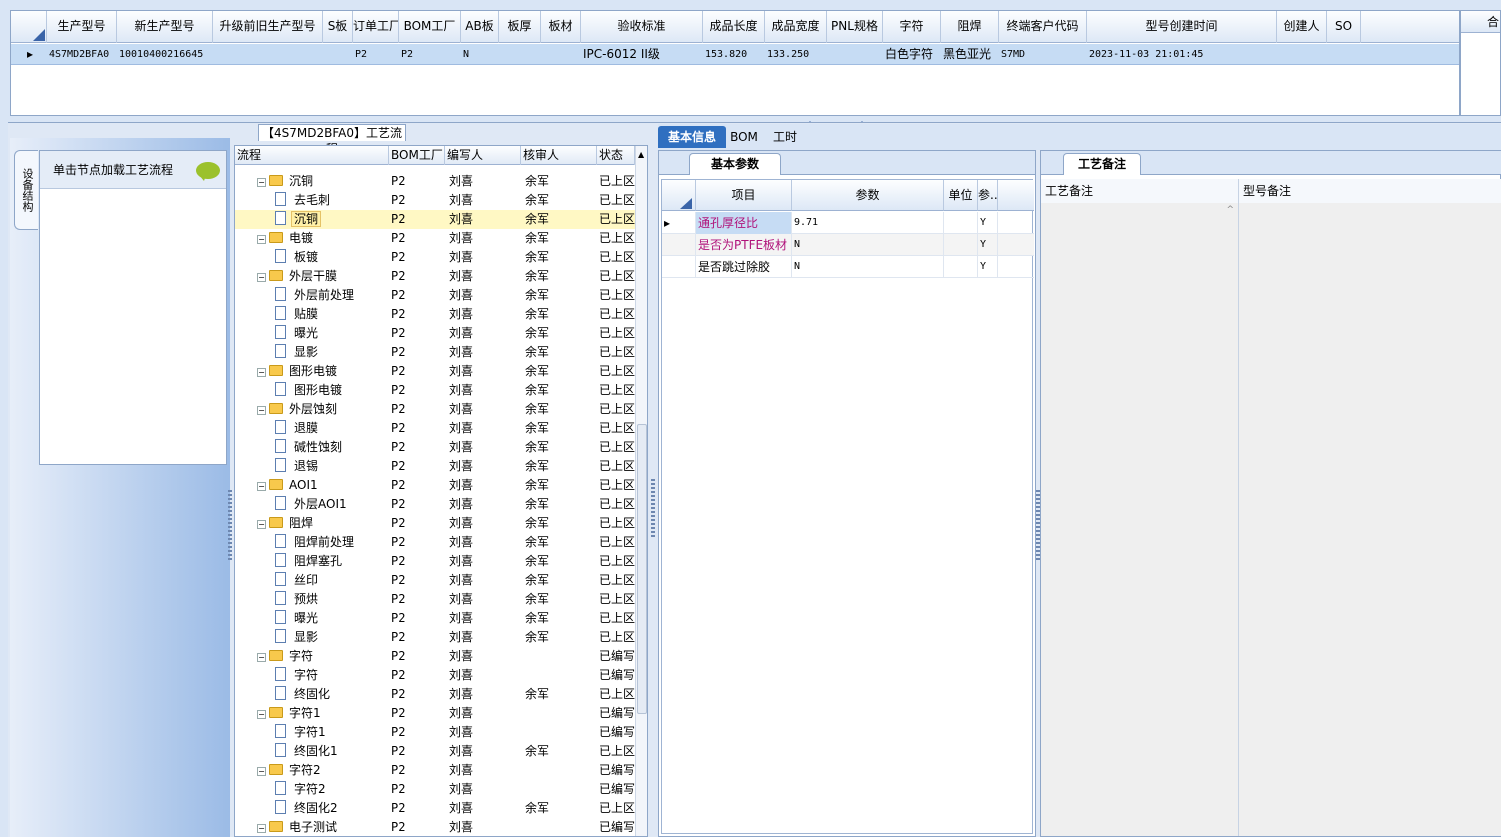  What do you see at coordinates (332, 542) in the screenshot?
I see `tree-node: 阻焊前处理` at bounding box center [332, 542].